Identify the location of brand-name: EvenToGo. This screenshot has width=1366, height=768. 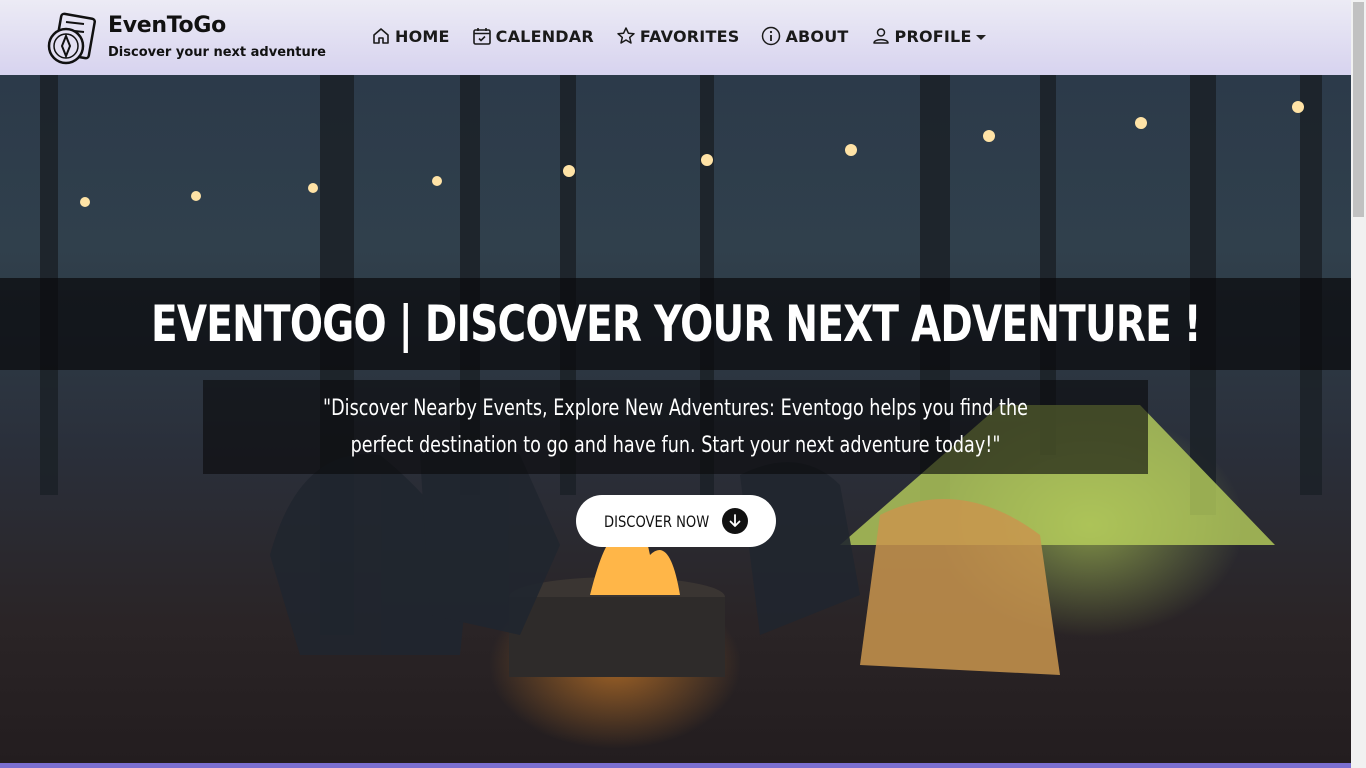
(167, 25).